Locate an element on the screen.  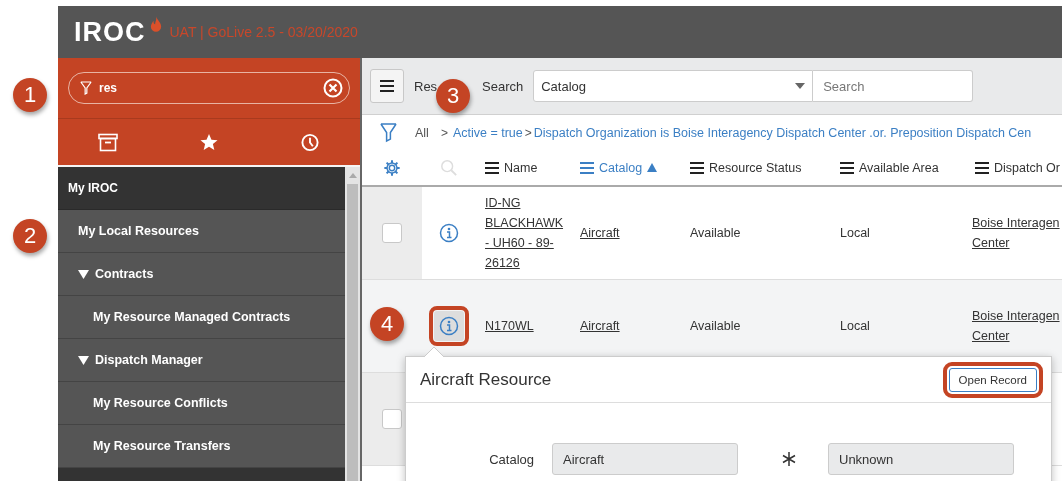
readonly-field: Unknown is located at coordinates (921, 459).